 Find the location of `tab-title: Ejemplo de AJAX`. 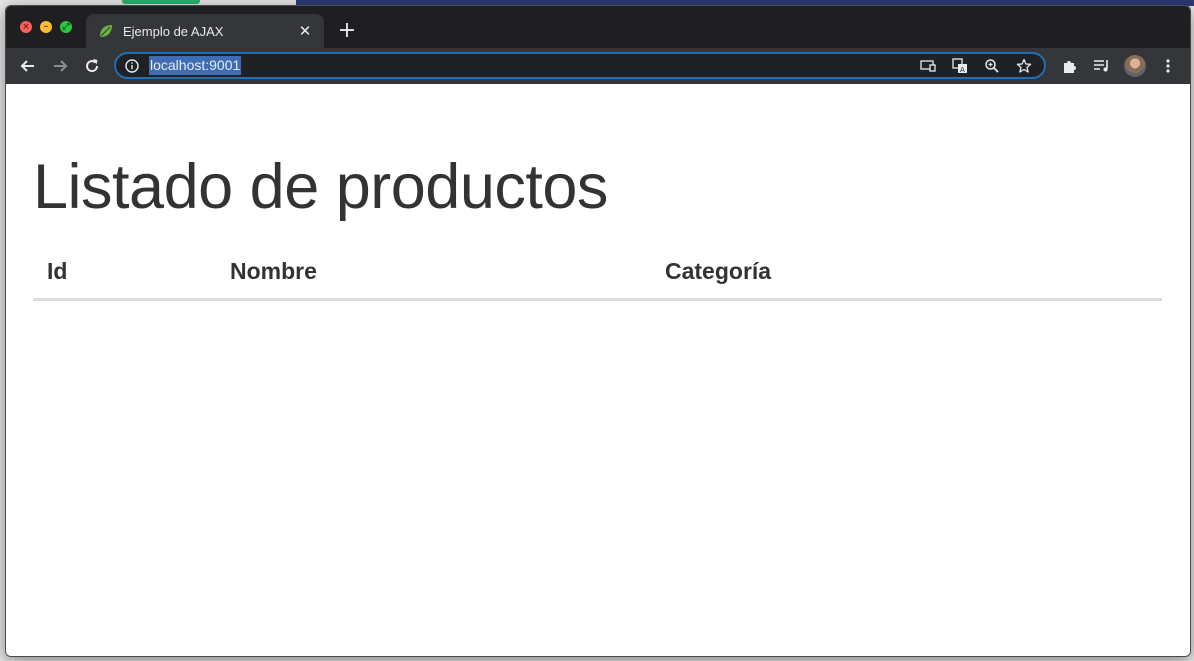

tab-title: Ejemplo de AJAX is located at coordinates (173, 31).